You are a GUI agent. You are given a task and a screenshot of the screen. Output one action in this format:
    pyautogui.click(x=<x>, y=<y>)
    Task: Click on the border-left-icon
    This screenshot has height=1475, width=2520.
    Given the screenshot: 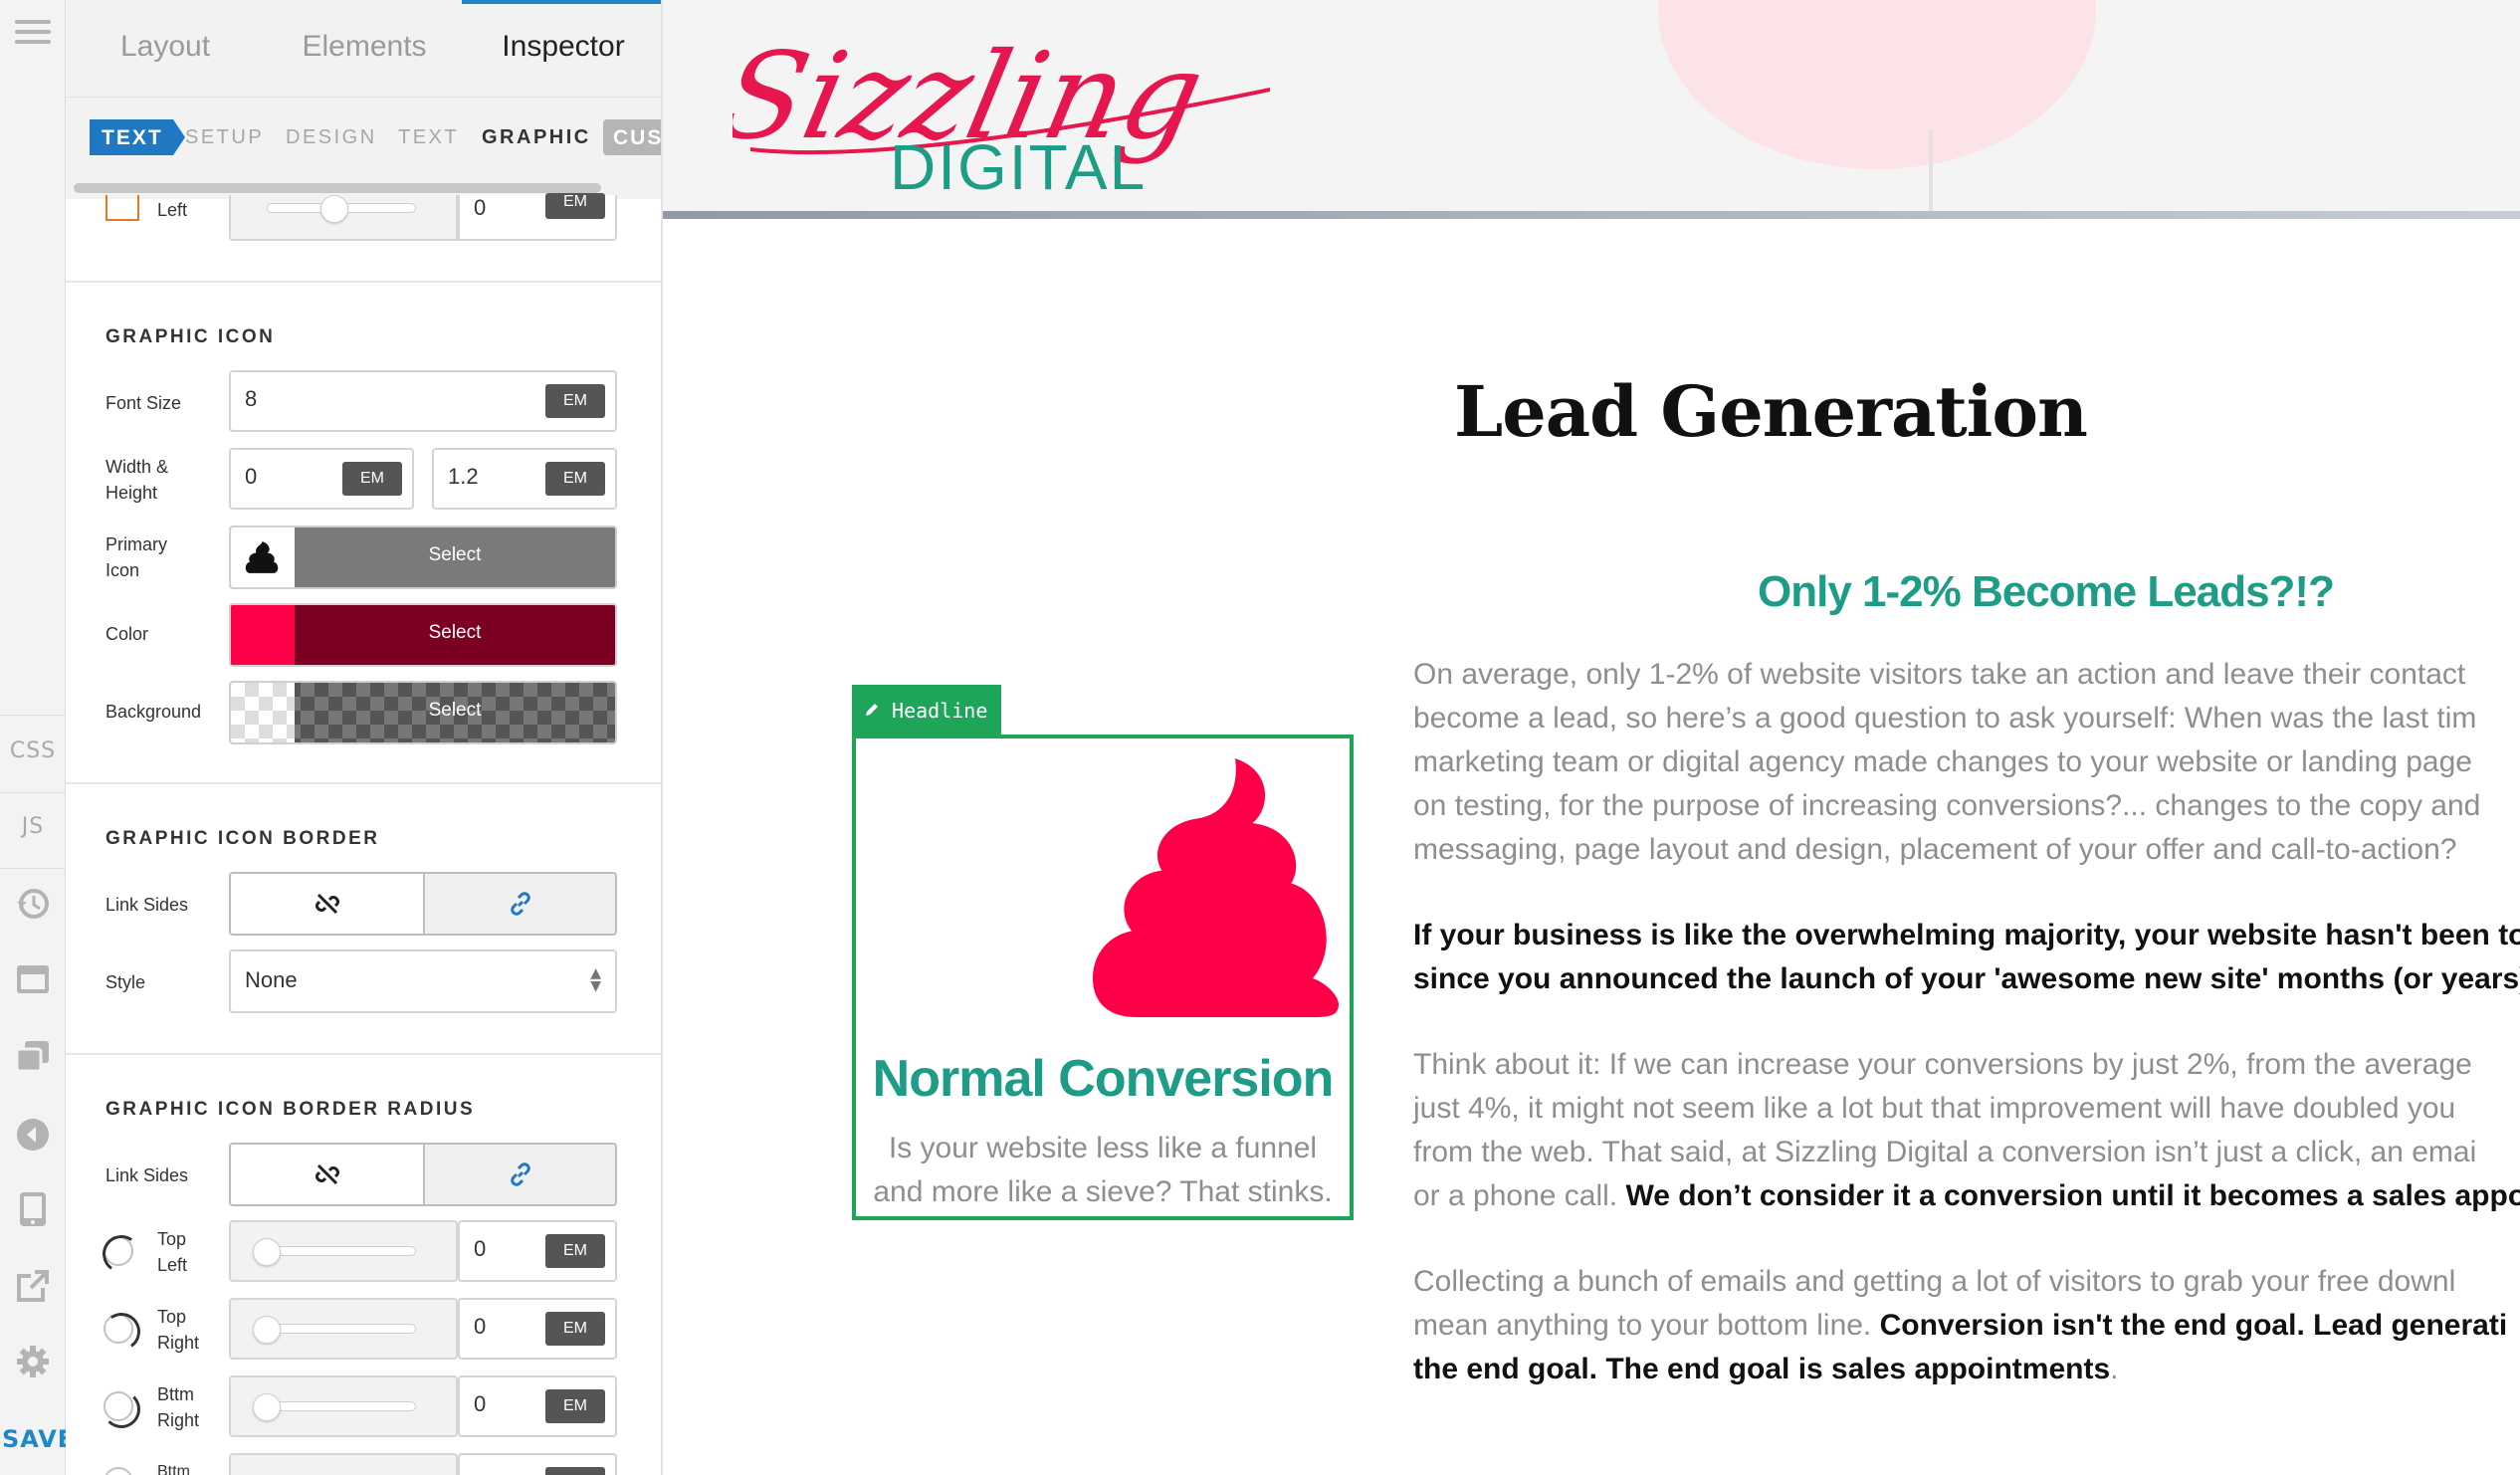 What is the action you would take?
    pyautogui.click(x=122, y=208)
    